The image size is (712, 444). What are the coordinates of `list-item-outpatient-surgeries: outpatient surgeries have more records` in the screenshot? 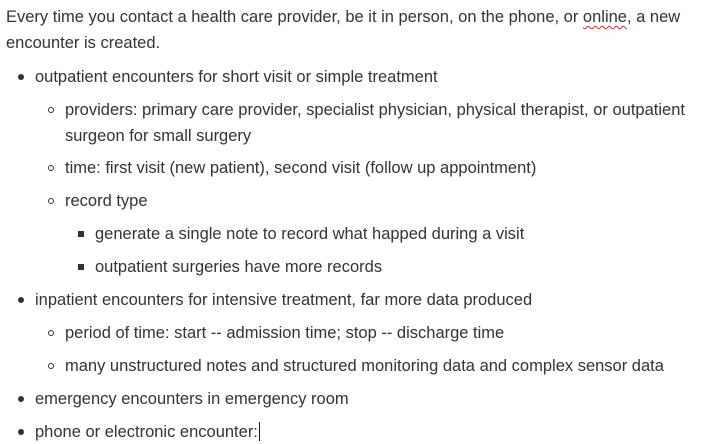 It's located at (239, 267).